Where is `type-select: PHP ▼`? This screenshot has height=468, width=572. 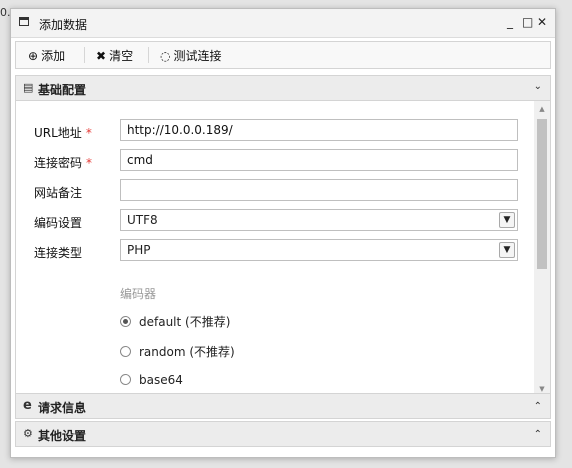
type-select: PHP ▼ is located at coordinates (319, 250).